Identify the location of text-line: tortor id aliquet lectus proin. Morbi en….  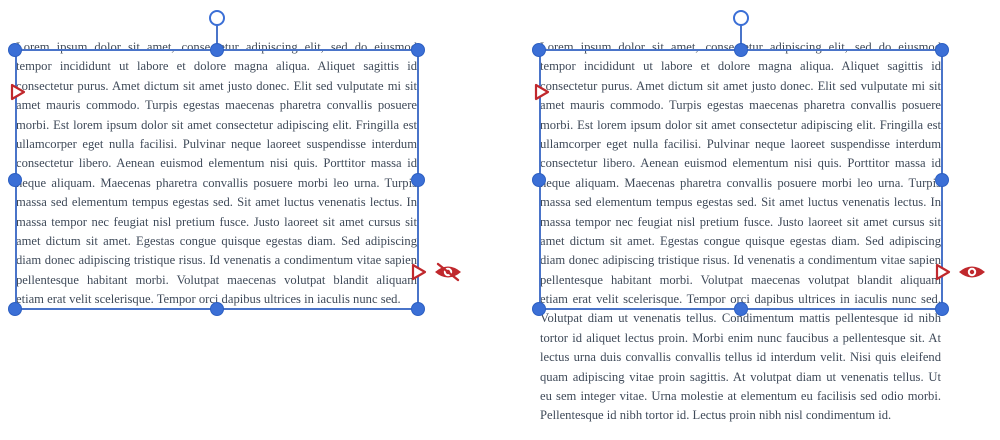
(740, 337).